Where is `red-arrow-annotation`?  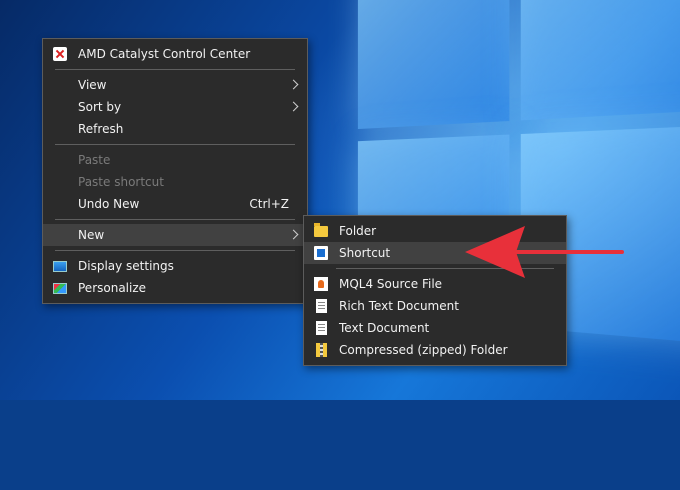
red-arrow-annotation is located at coordinates (544, 252).